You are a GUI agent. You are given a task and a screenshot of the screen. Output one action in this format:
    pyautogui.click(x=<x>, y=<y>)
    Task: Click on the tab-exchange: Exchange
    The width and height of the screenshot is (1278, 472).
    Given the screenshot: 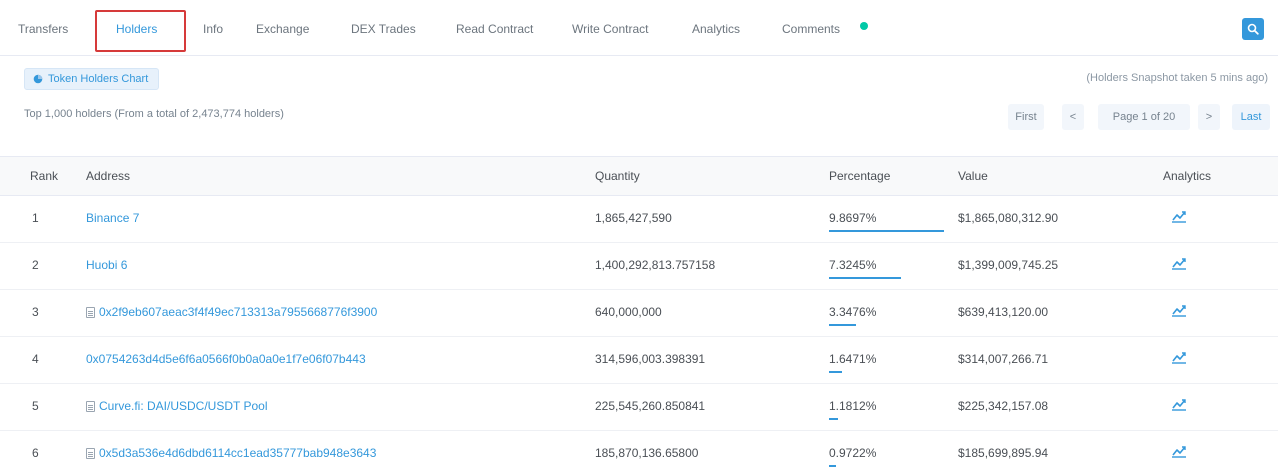 What is the action you would take?
    pyautogui.click(x=282, y=29)
    